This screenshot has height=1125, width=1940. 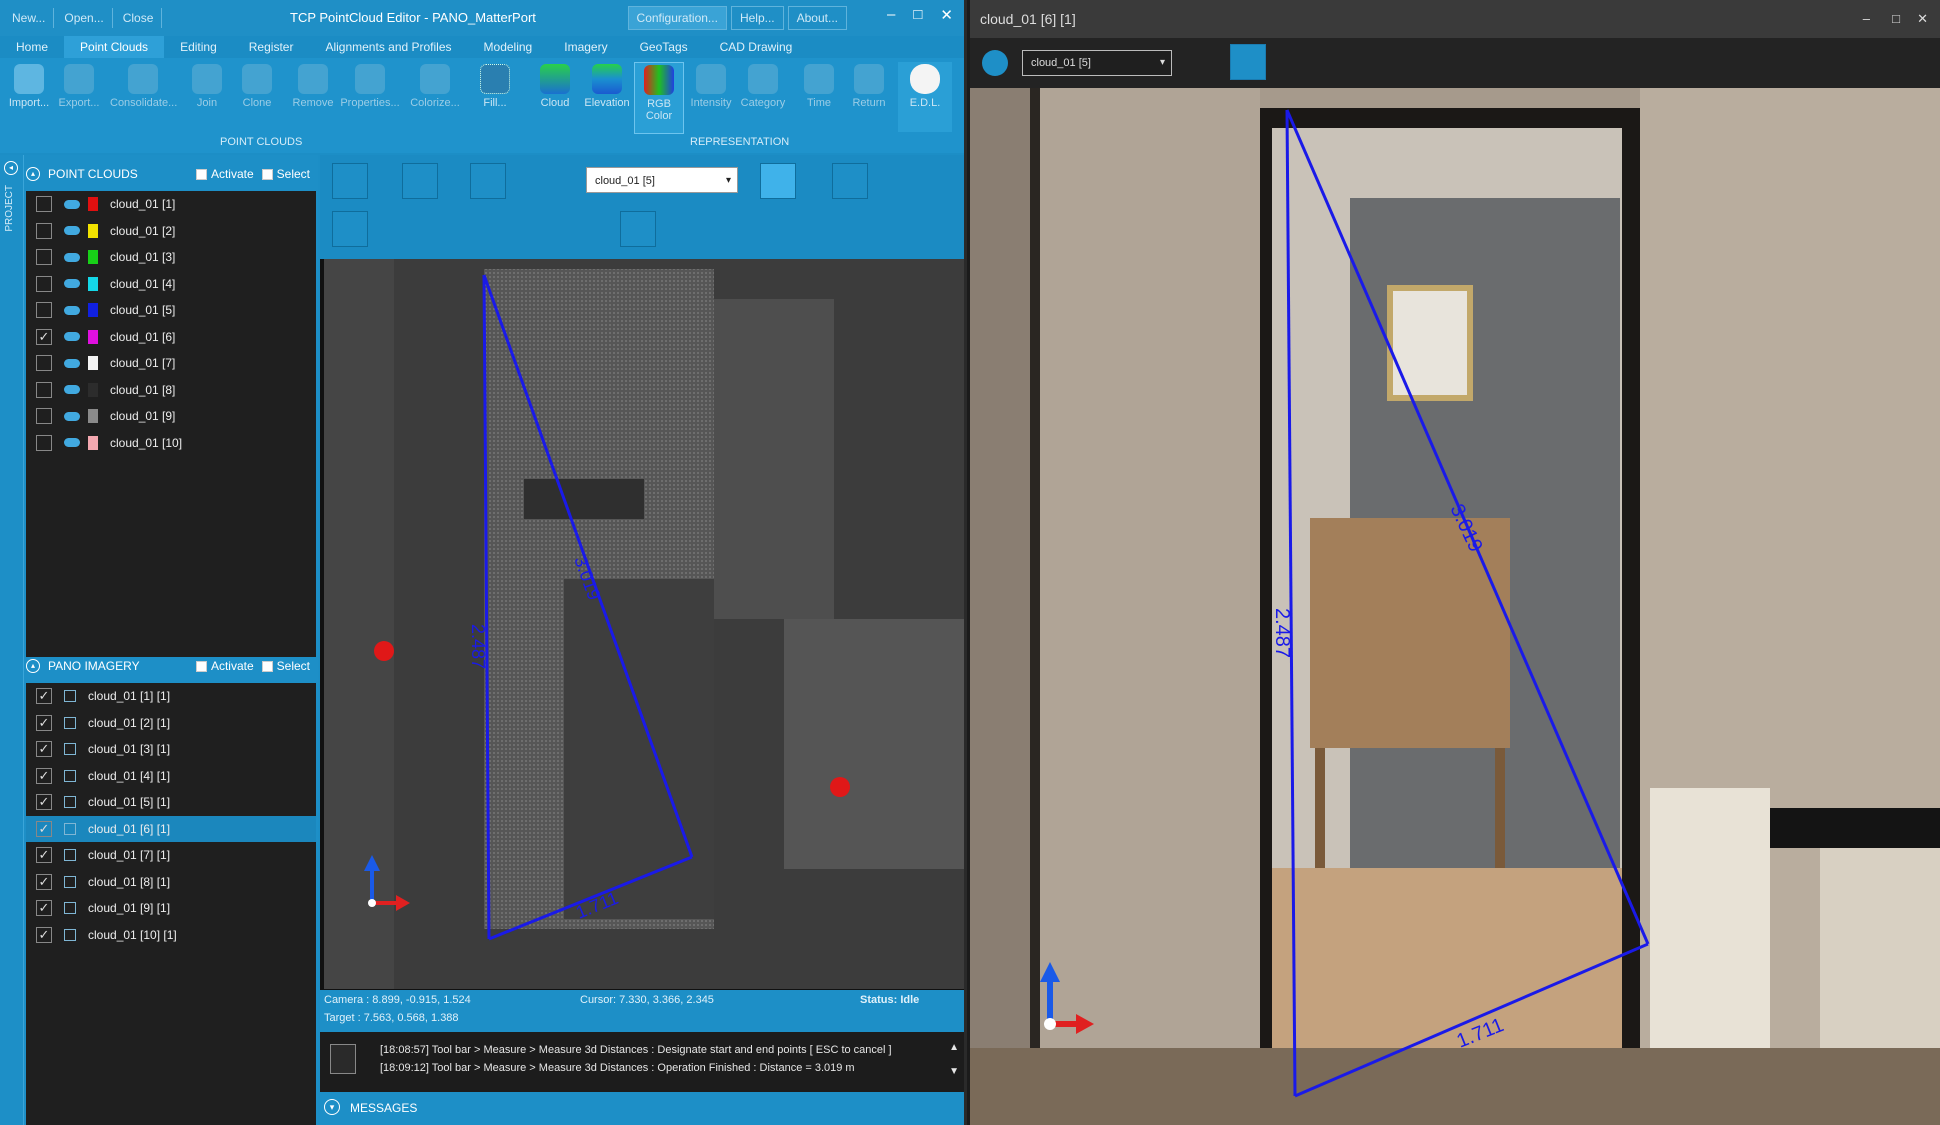 I want to click on view-cube-icon, so click(x=488, y=181).